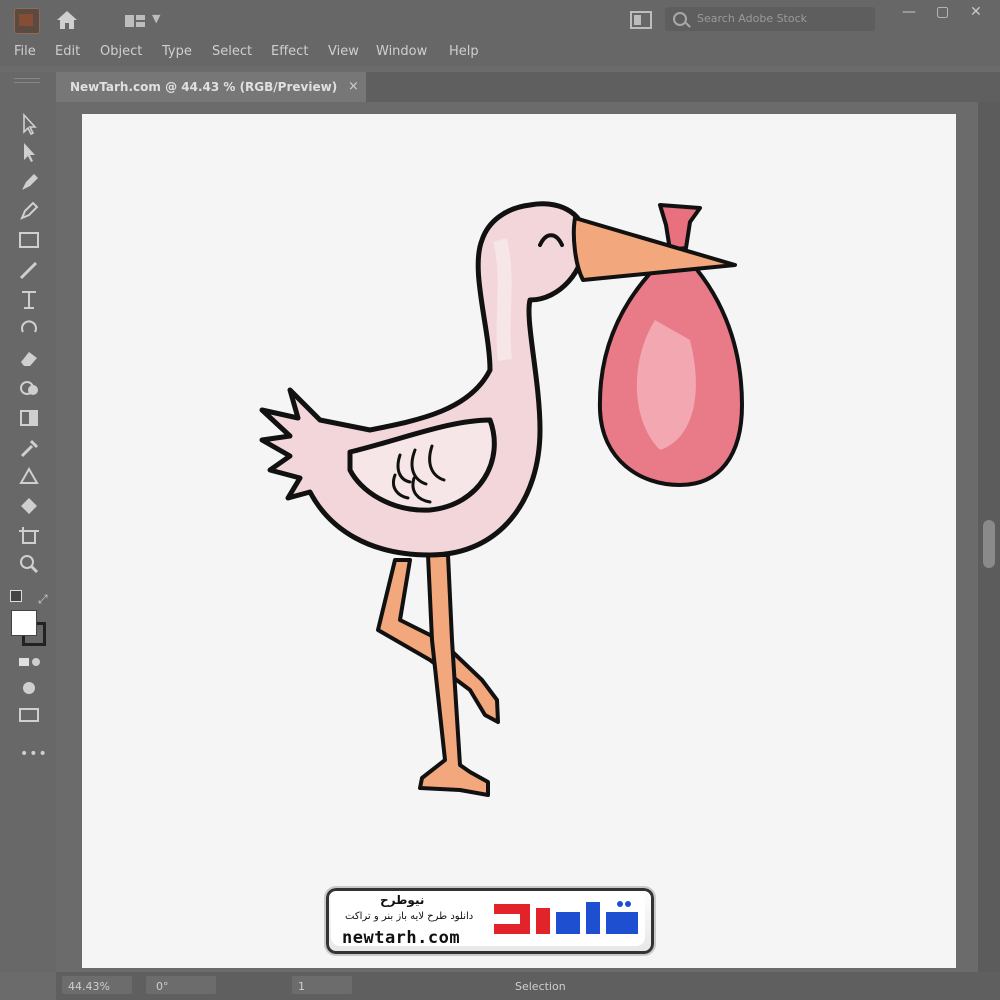 The width and height of the screenshot is (1000, 1000). Describe the element at coordinates (409, 916) in the screenshot. I see `watermark-tagline: دانلود طرح لایه باز بنر و تراکت` at that location.